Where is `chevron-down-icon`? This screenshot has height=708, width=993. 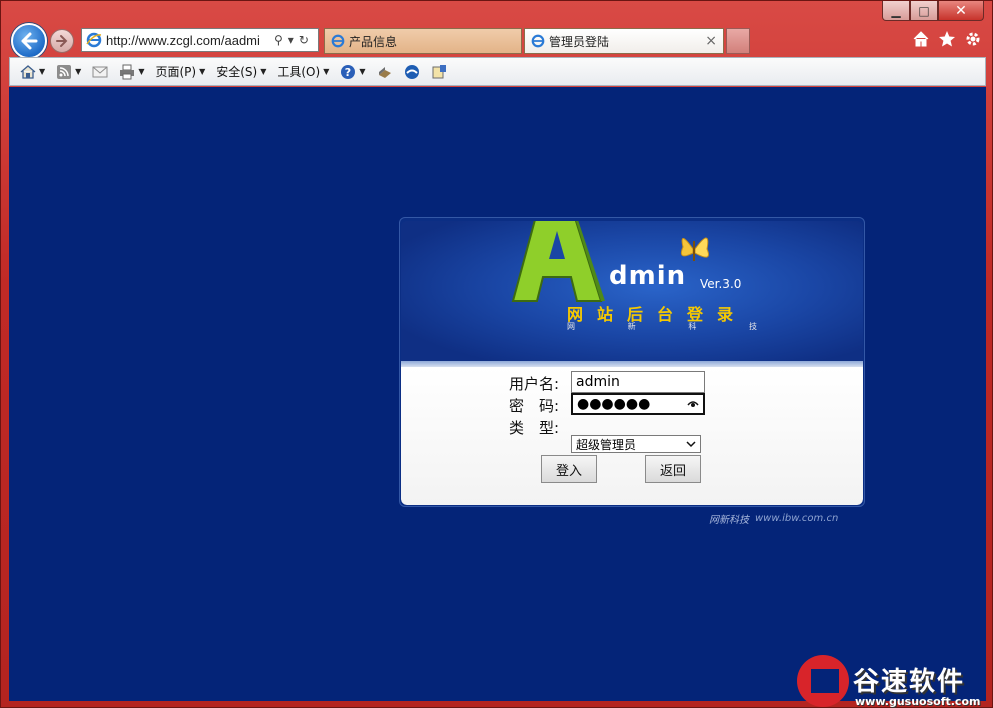 chevron-down-icon is located at coordinates (691, 444).